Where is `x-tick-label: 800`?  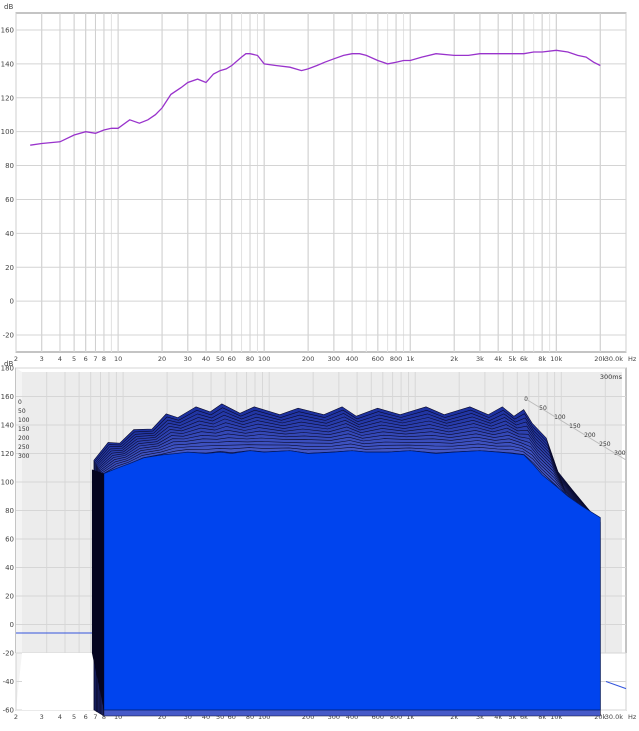
x-tick-label: 800 is located at coordinates (396, 359).